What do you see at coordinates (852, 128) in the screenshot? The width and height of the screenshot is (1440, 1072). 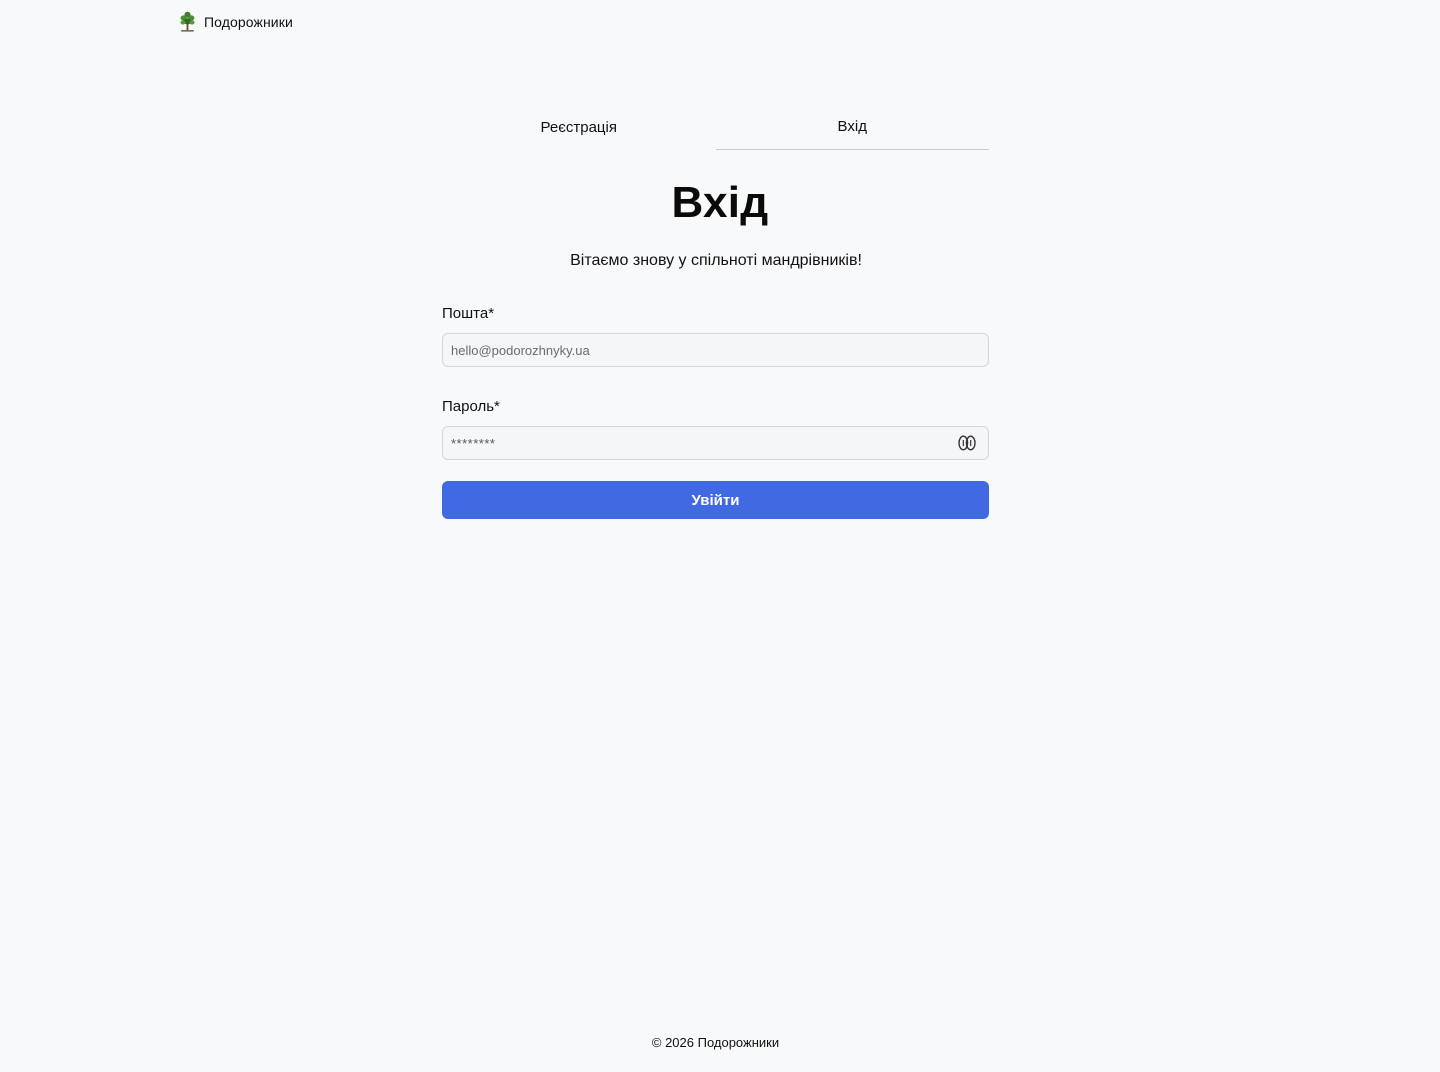 I see `tab-login: Вхід` at bounding box center [852, 128].